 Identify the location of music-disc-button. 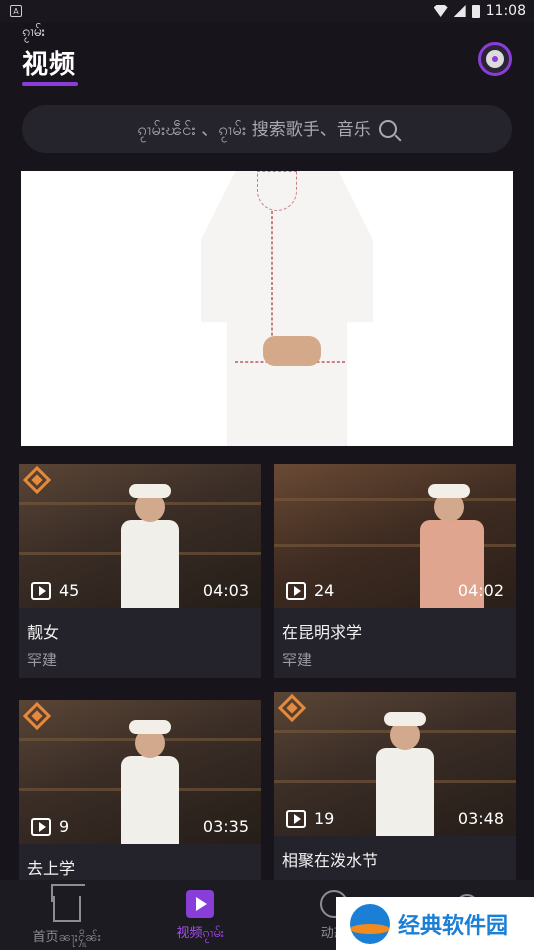
(495, 59).